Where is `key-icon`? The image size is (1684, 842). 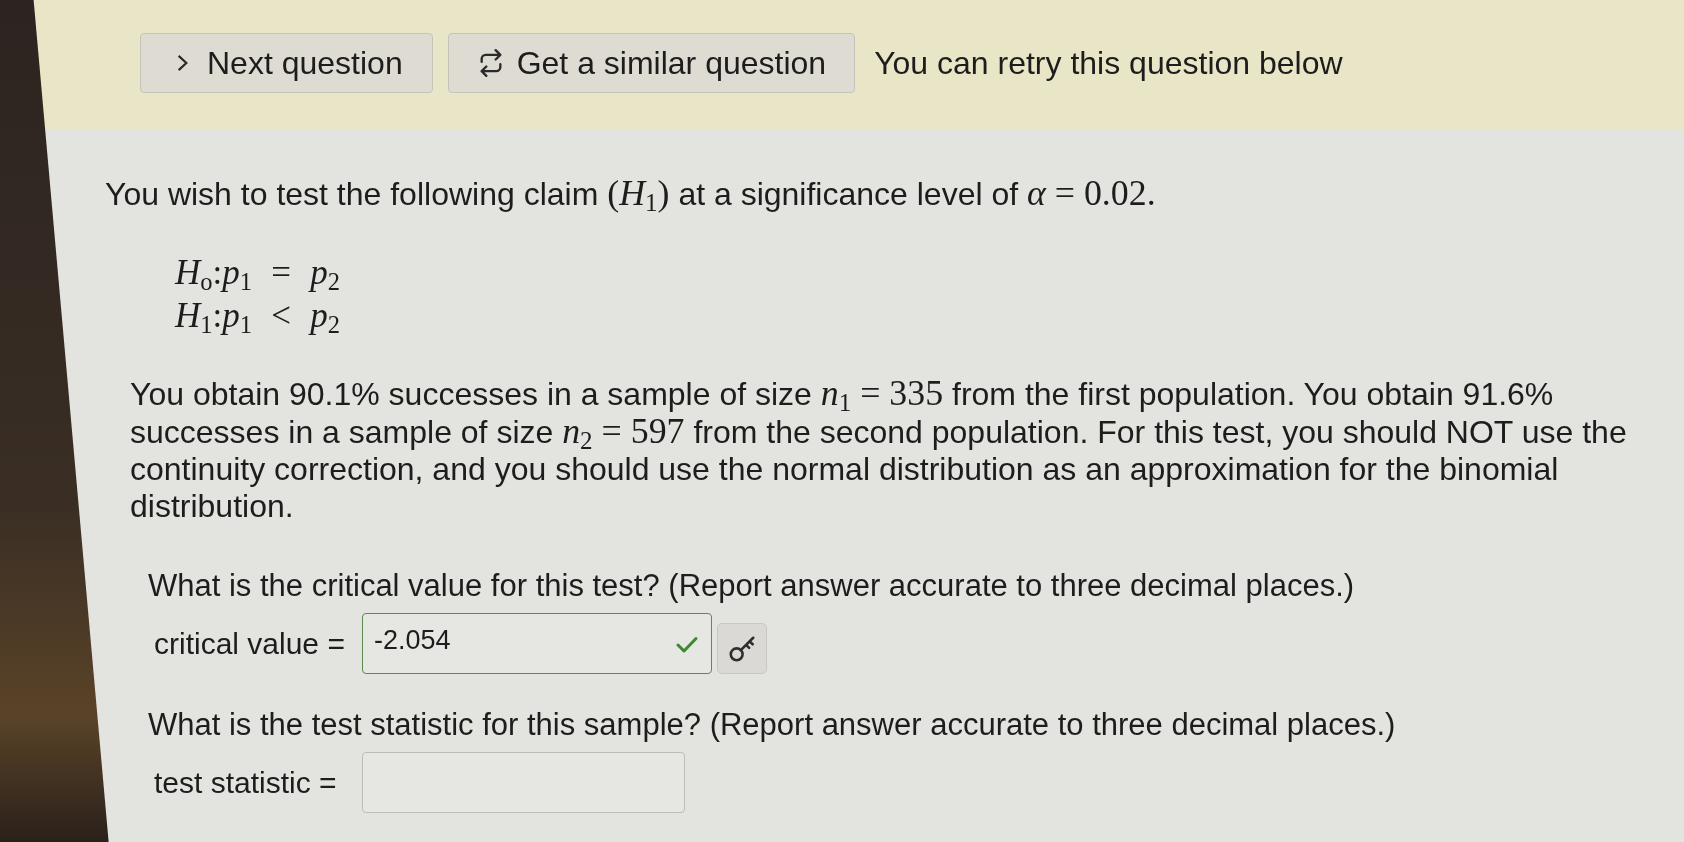 key-icon is located at coordinates (742, 648).